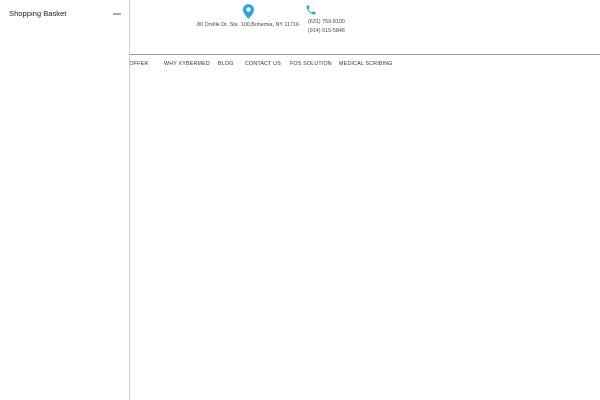  What do you see at coordinates (248, 11) in the screenshot?
I see `map-pin-icon` at bounding box center [248, 11].